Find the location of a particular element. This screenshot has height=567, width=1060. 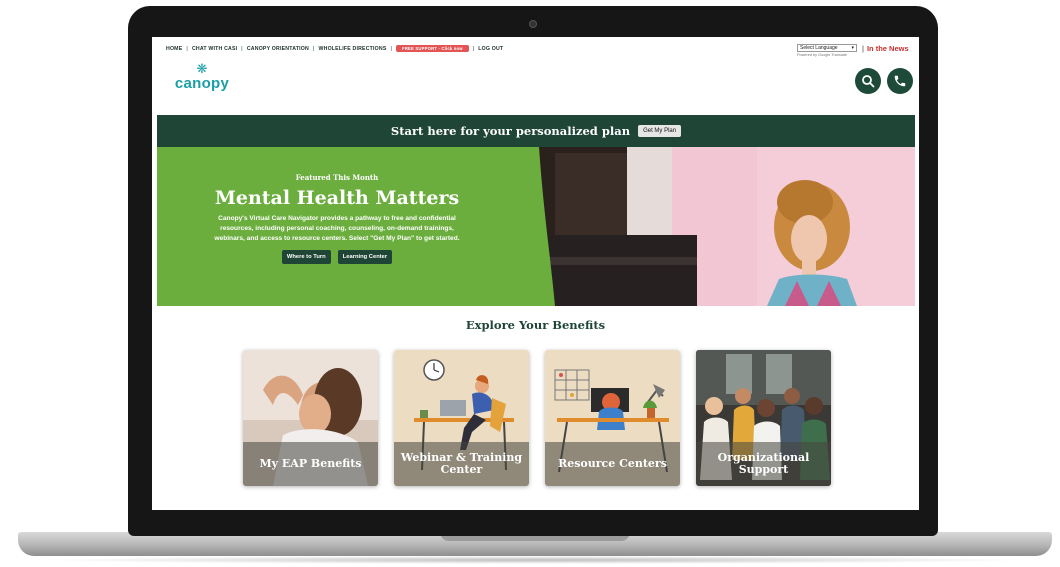

logo-wordmark: canopy is located at coordinates (202, 83).